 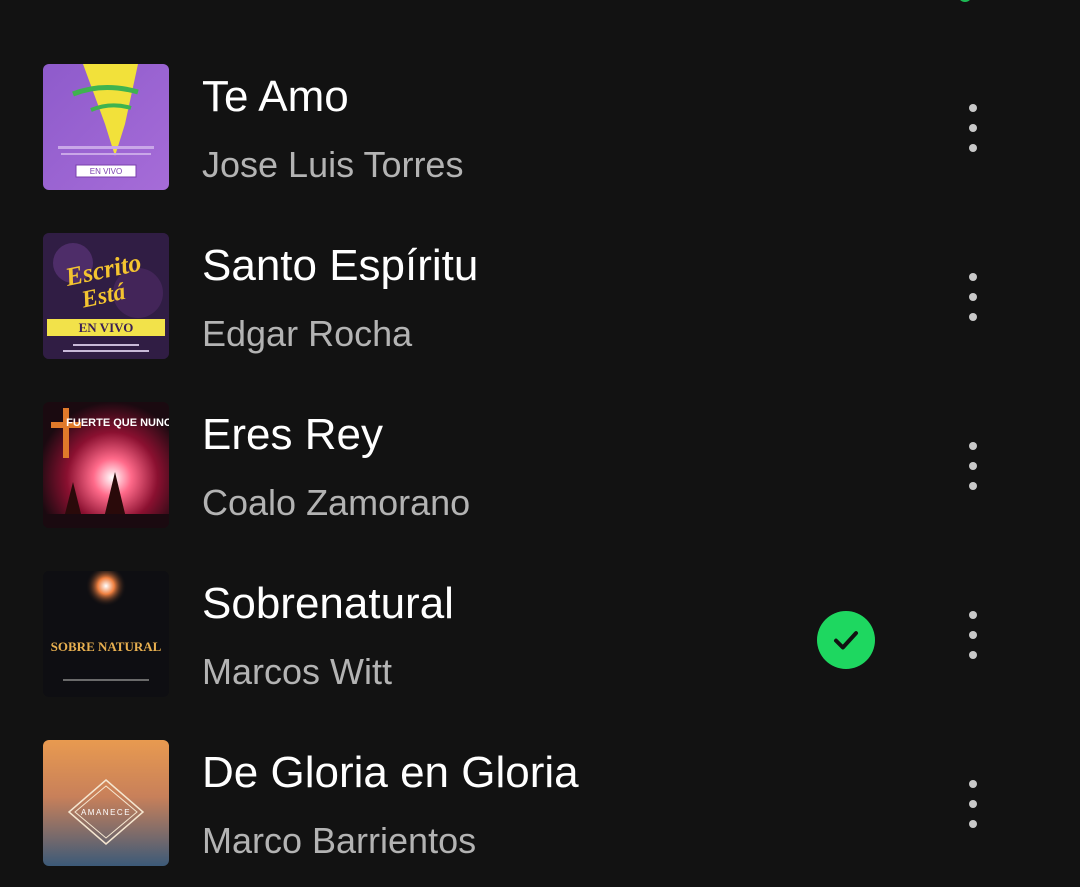 I want to click on album-cover-art: AMANECE, so click(x=106, y=803).